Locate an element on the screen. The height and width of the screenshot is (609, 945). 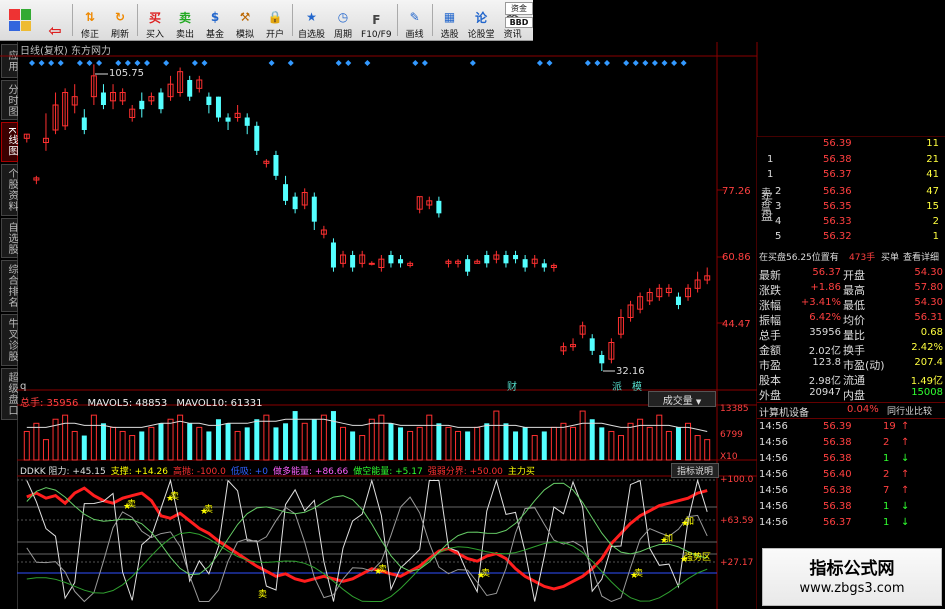
ask-top-row: 56.39 11 is located at coordinates (851, 144).